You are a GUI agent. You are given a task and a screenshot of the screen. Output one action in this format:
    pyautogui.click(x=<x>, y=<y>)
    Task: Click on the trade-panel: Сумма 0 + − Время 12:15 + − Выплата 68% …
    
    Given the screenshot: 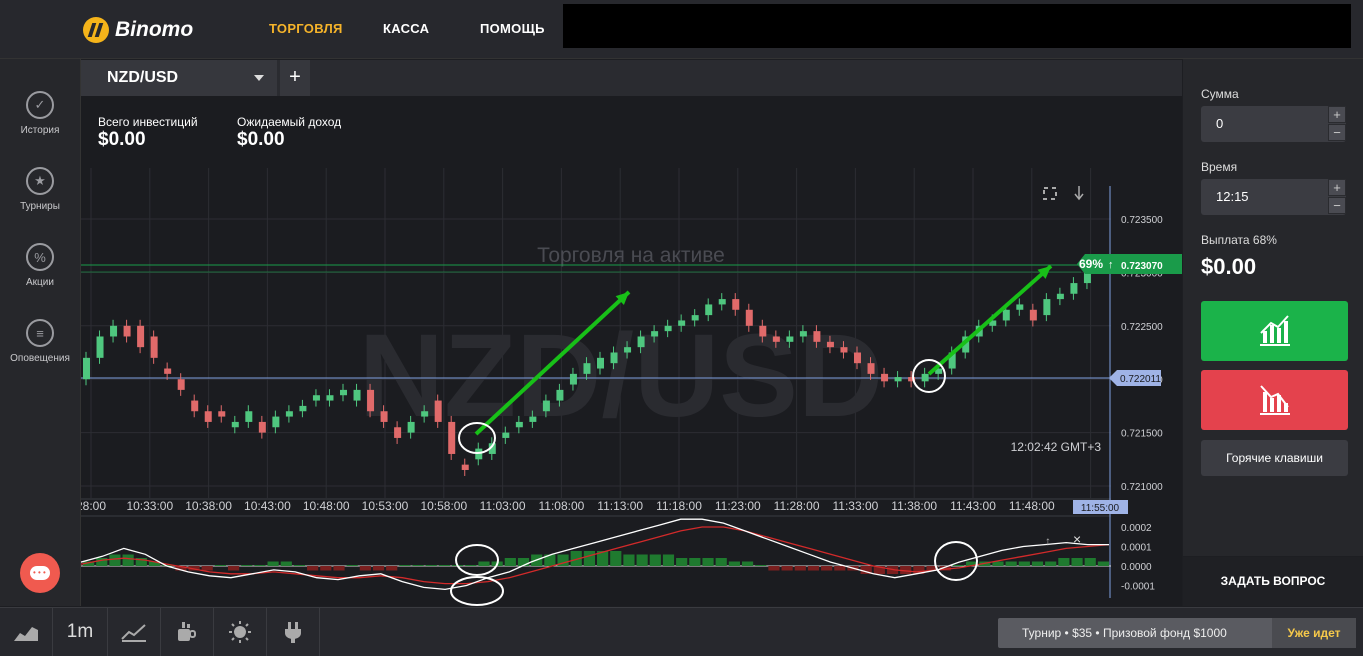 What is the action you would take?
    pyautogui.click(x=1273, y=307)
    